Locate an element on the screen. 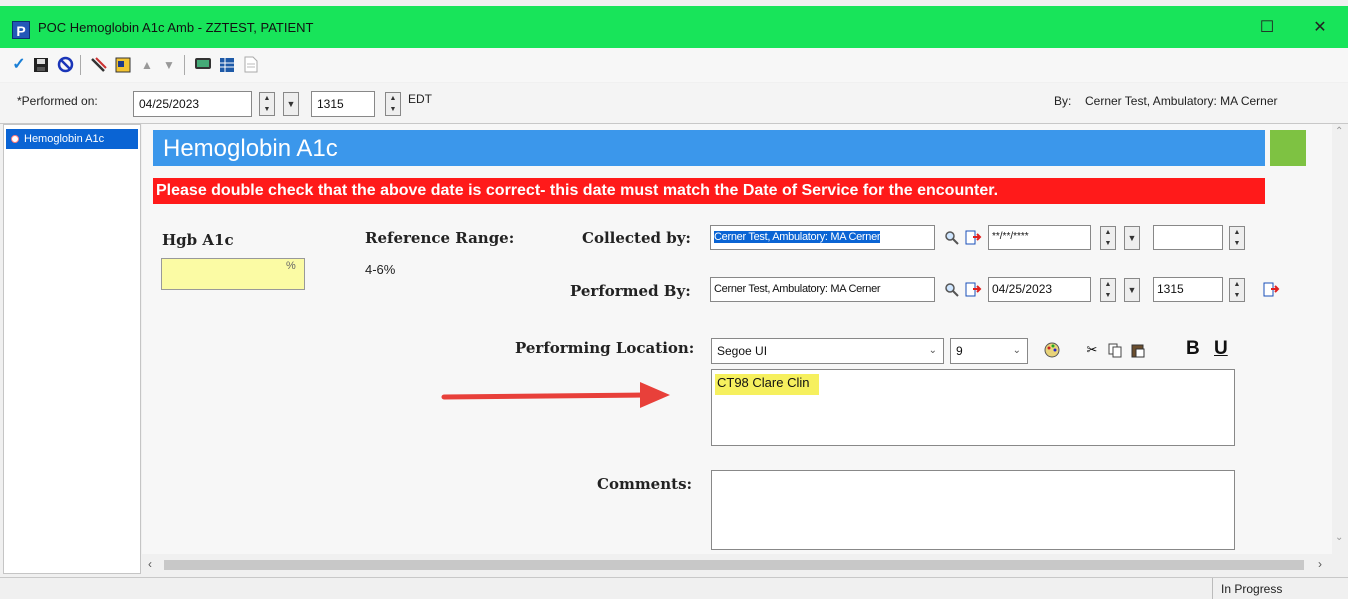  by-value: Cerner Test, Ambulatory: MA Cerner is located at coordinates (1181, 101).